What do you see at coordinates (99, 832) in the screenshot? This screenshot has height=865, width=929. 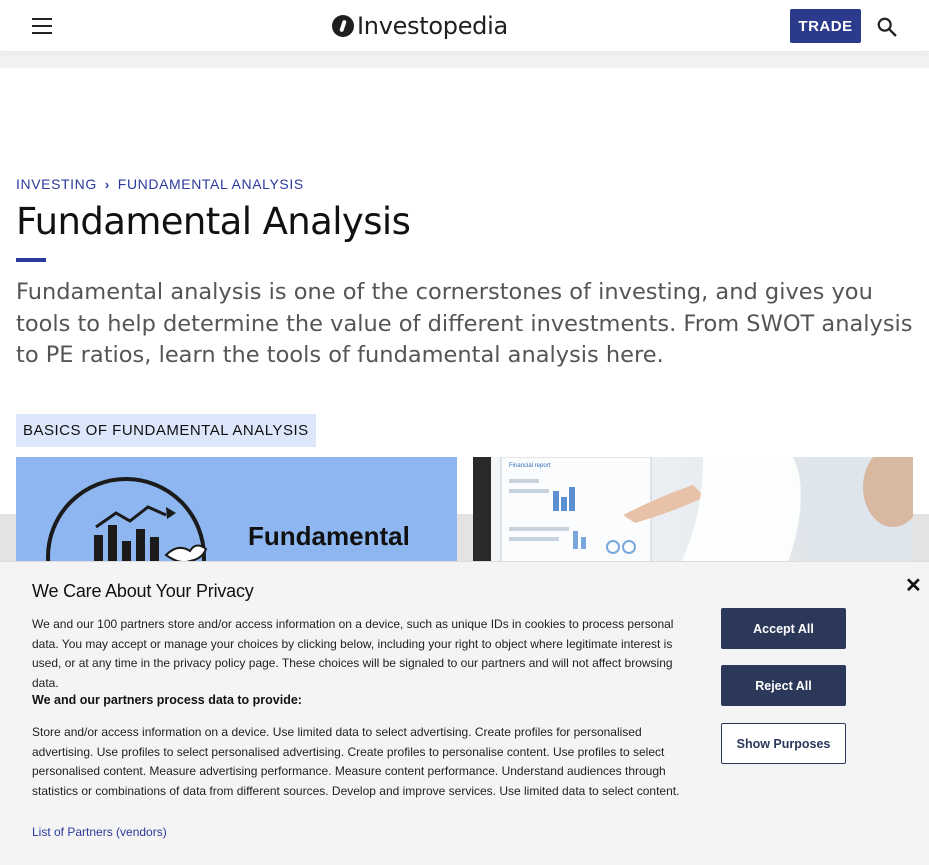 I see `partners-link: List of Partners (vendors)` at bounding box center [99, 832].